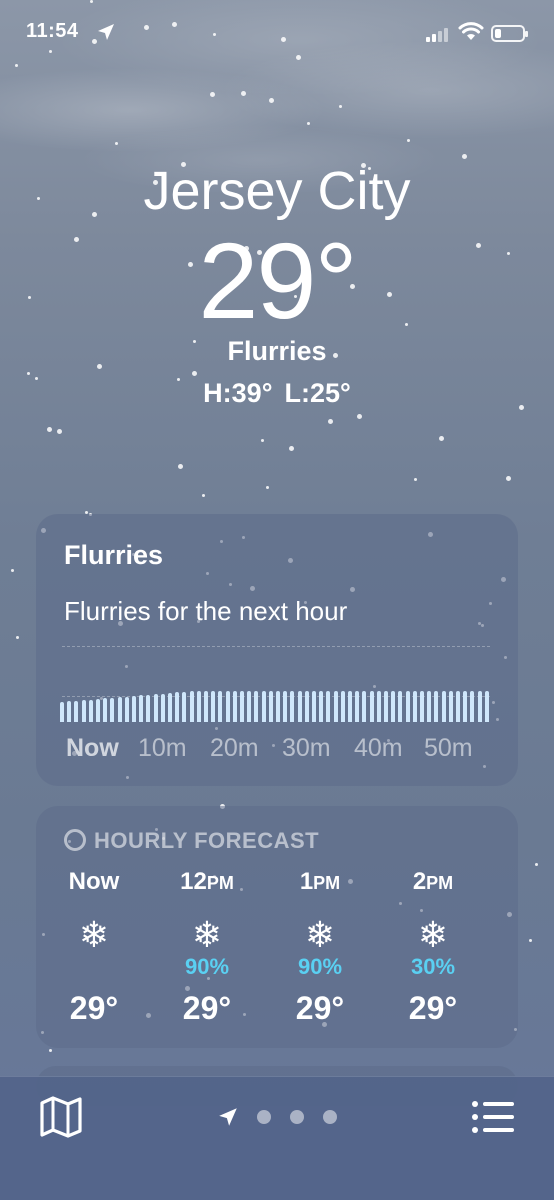 This screenshot has height=1200, width=554. I want to click on clock-icon, so click(75, 840).